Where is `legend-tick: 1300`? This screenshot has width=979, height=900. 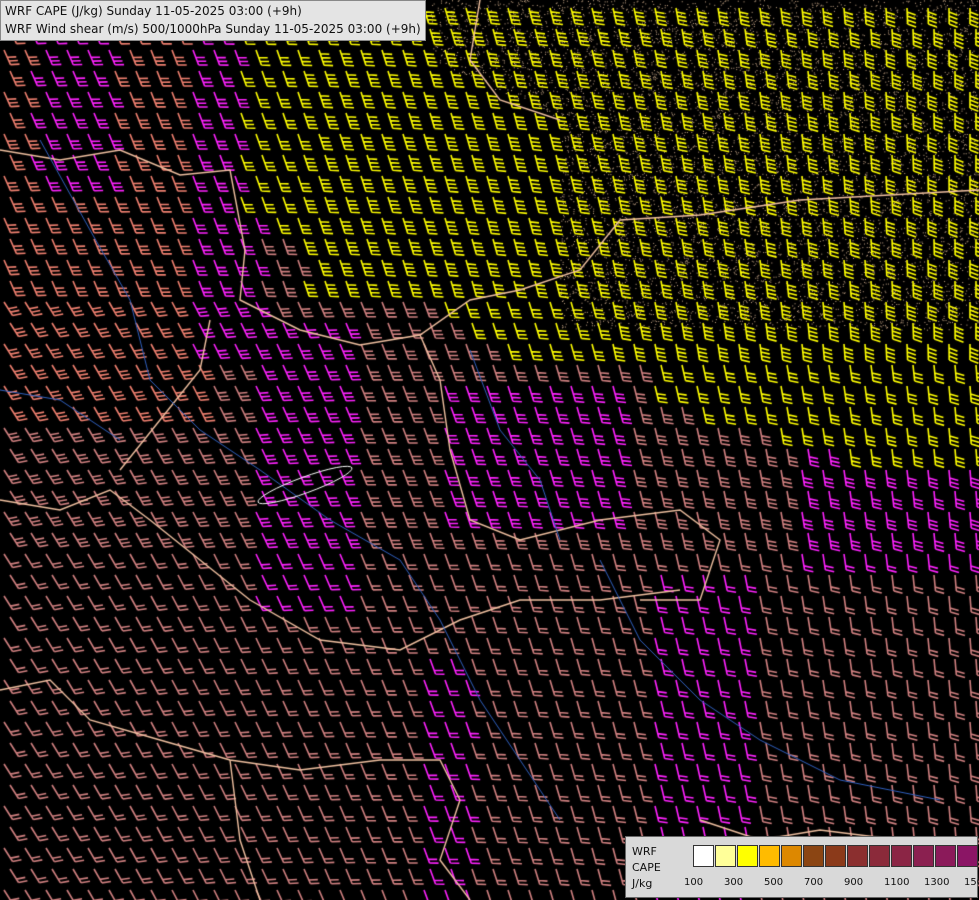
legend-tick: 1300 is located at coordinates (937, 882).